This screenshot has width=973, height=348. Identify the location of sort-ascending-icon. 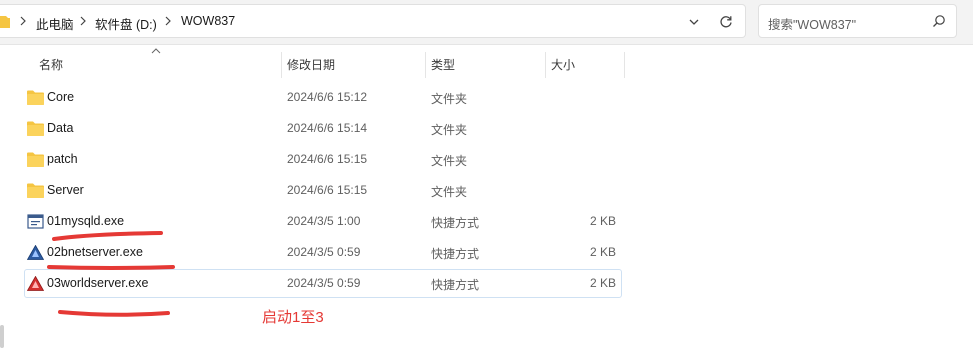
(156, 51).